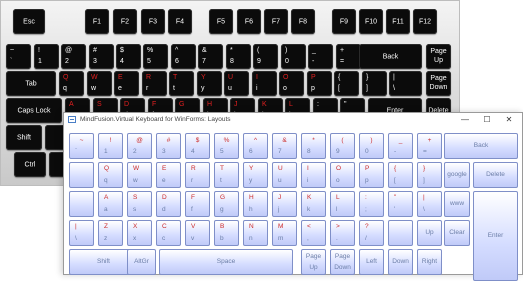 Image resolution: width=523 pixels, height=281 pixels. I want to click on vkey-left: Left, so click(371, 262).